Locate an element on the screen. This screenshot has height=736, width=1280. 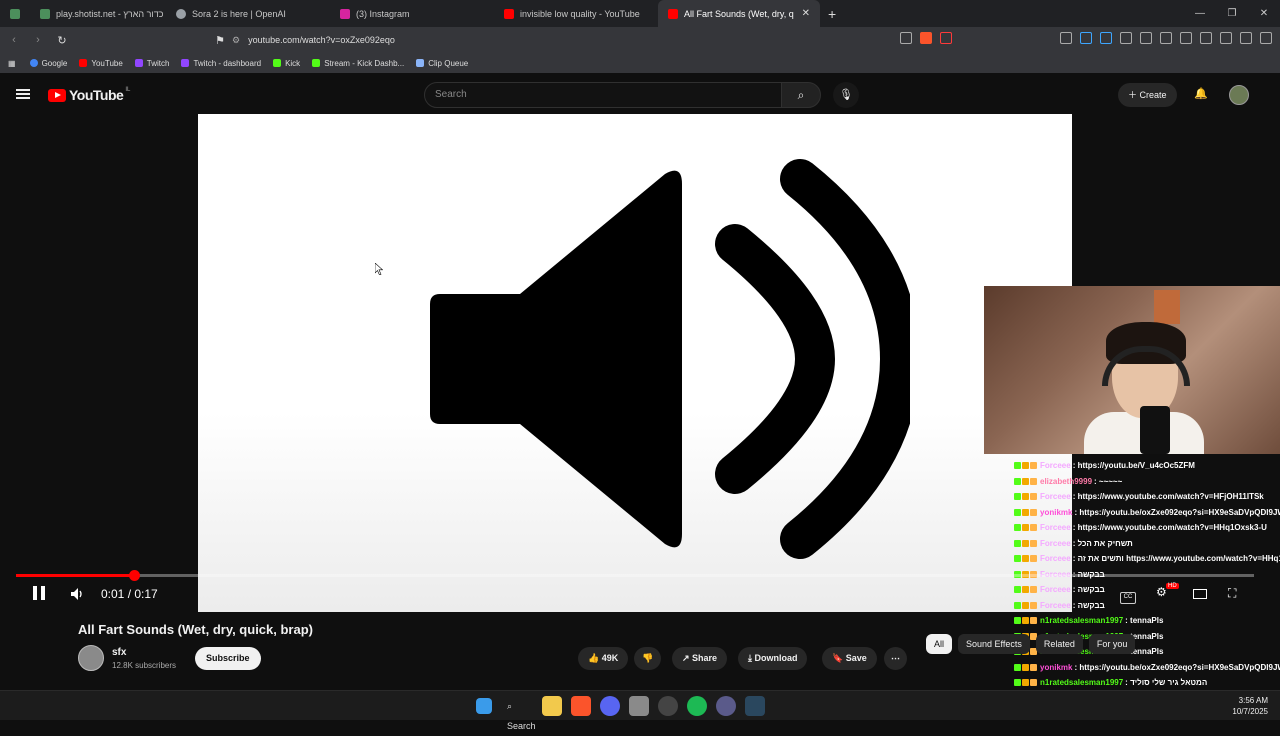
tab-instagram: (3) Instagram is located at coordinates (412, 13).